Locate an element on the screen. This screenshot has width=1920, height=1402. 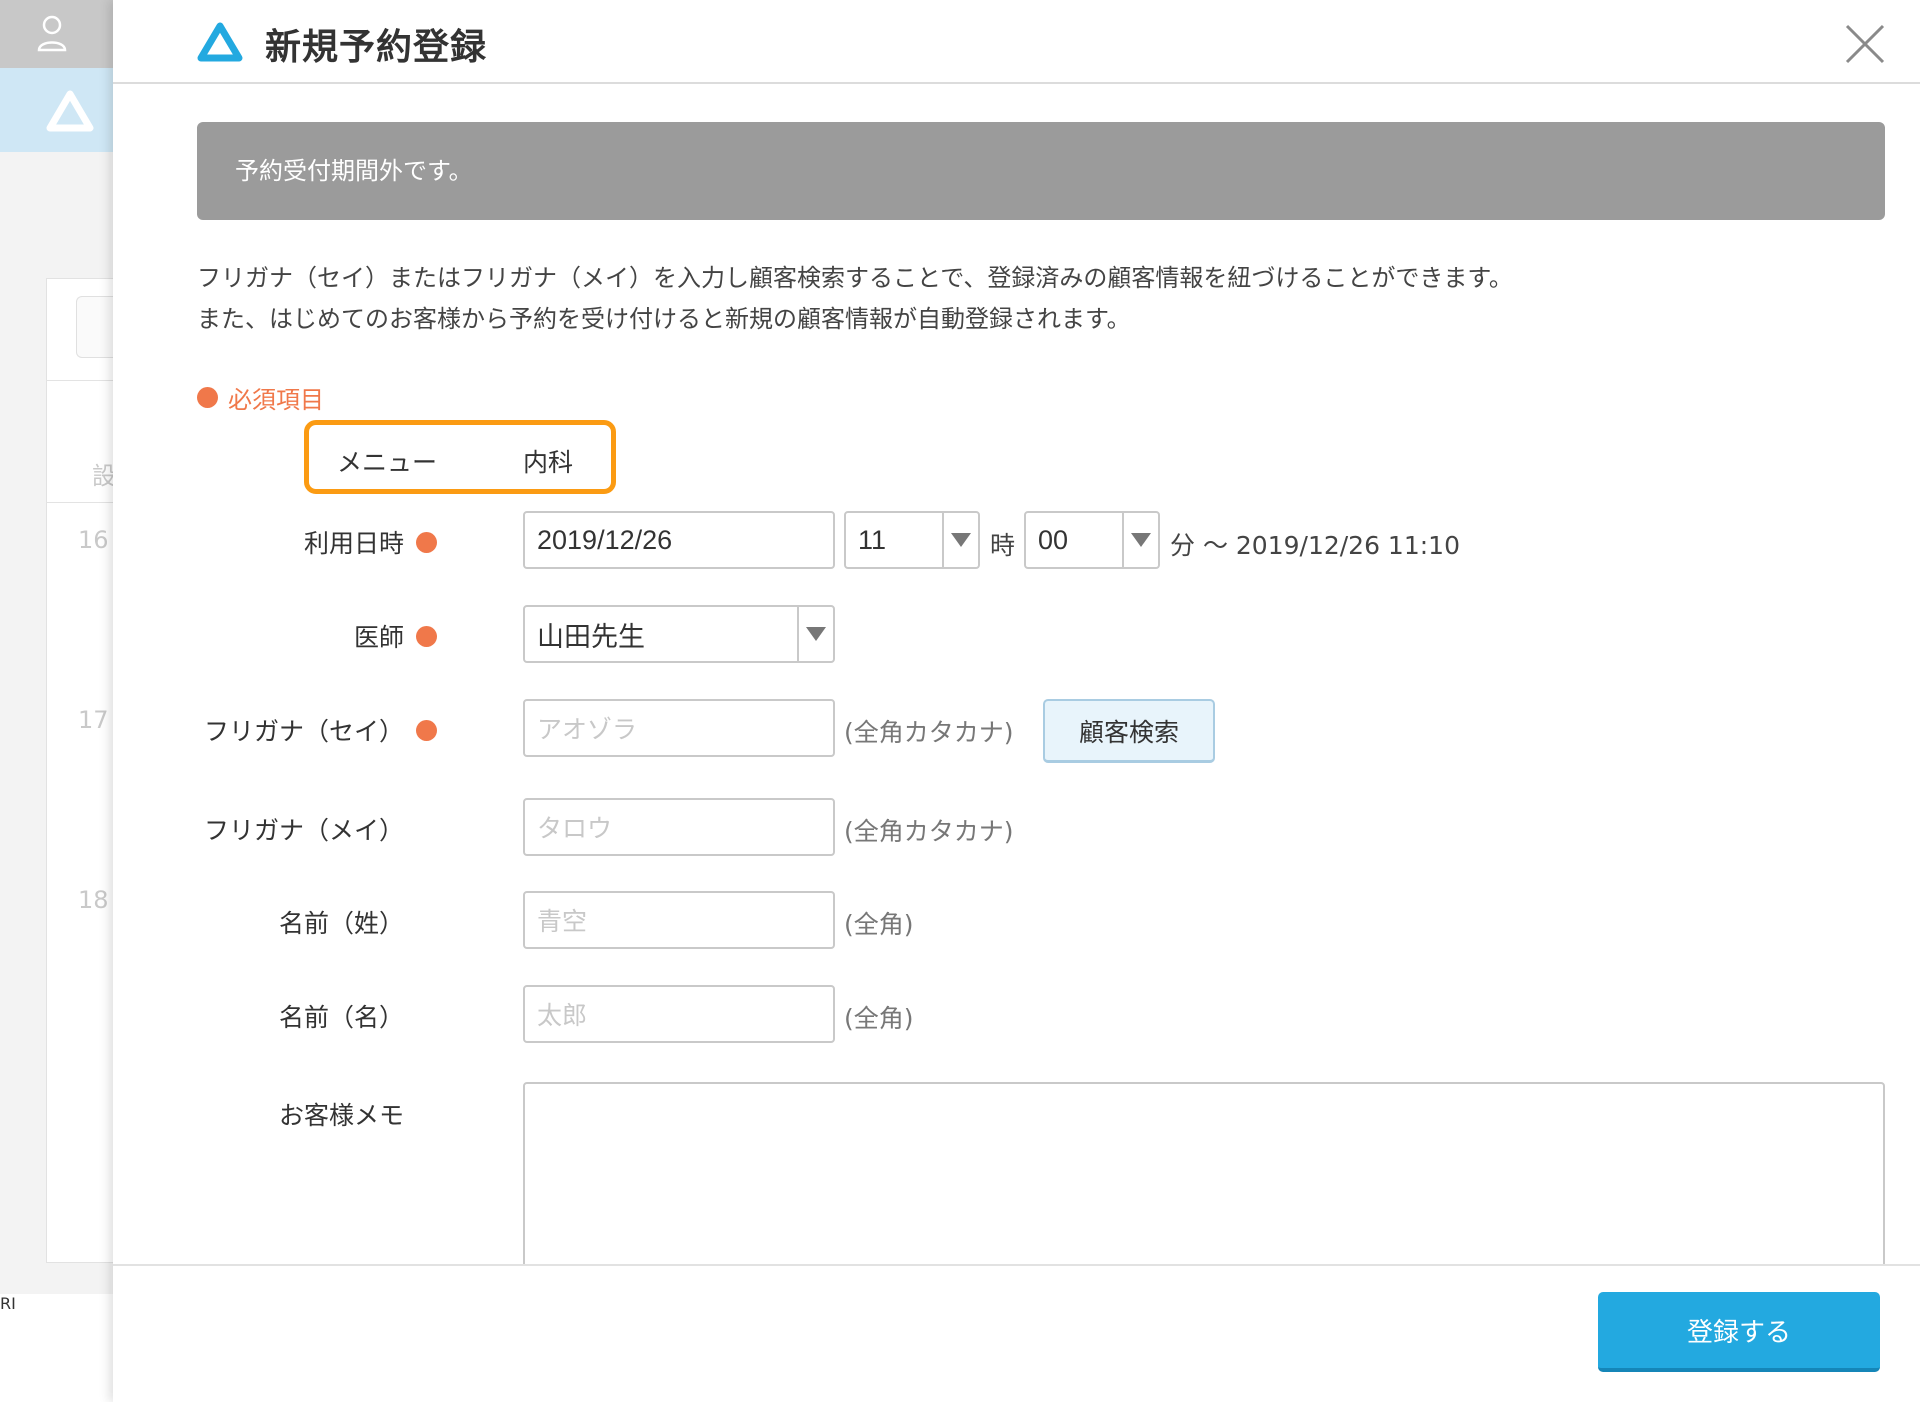
menu-label: メニュー is located at coordinates (387, 462).